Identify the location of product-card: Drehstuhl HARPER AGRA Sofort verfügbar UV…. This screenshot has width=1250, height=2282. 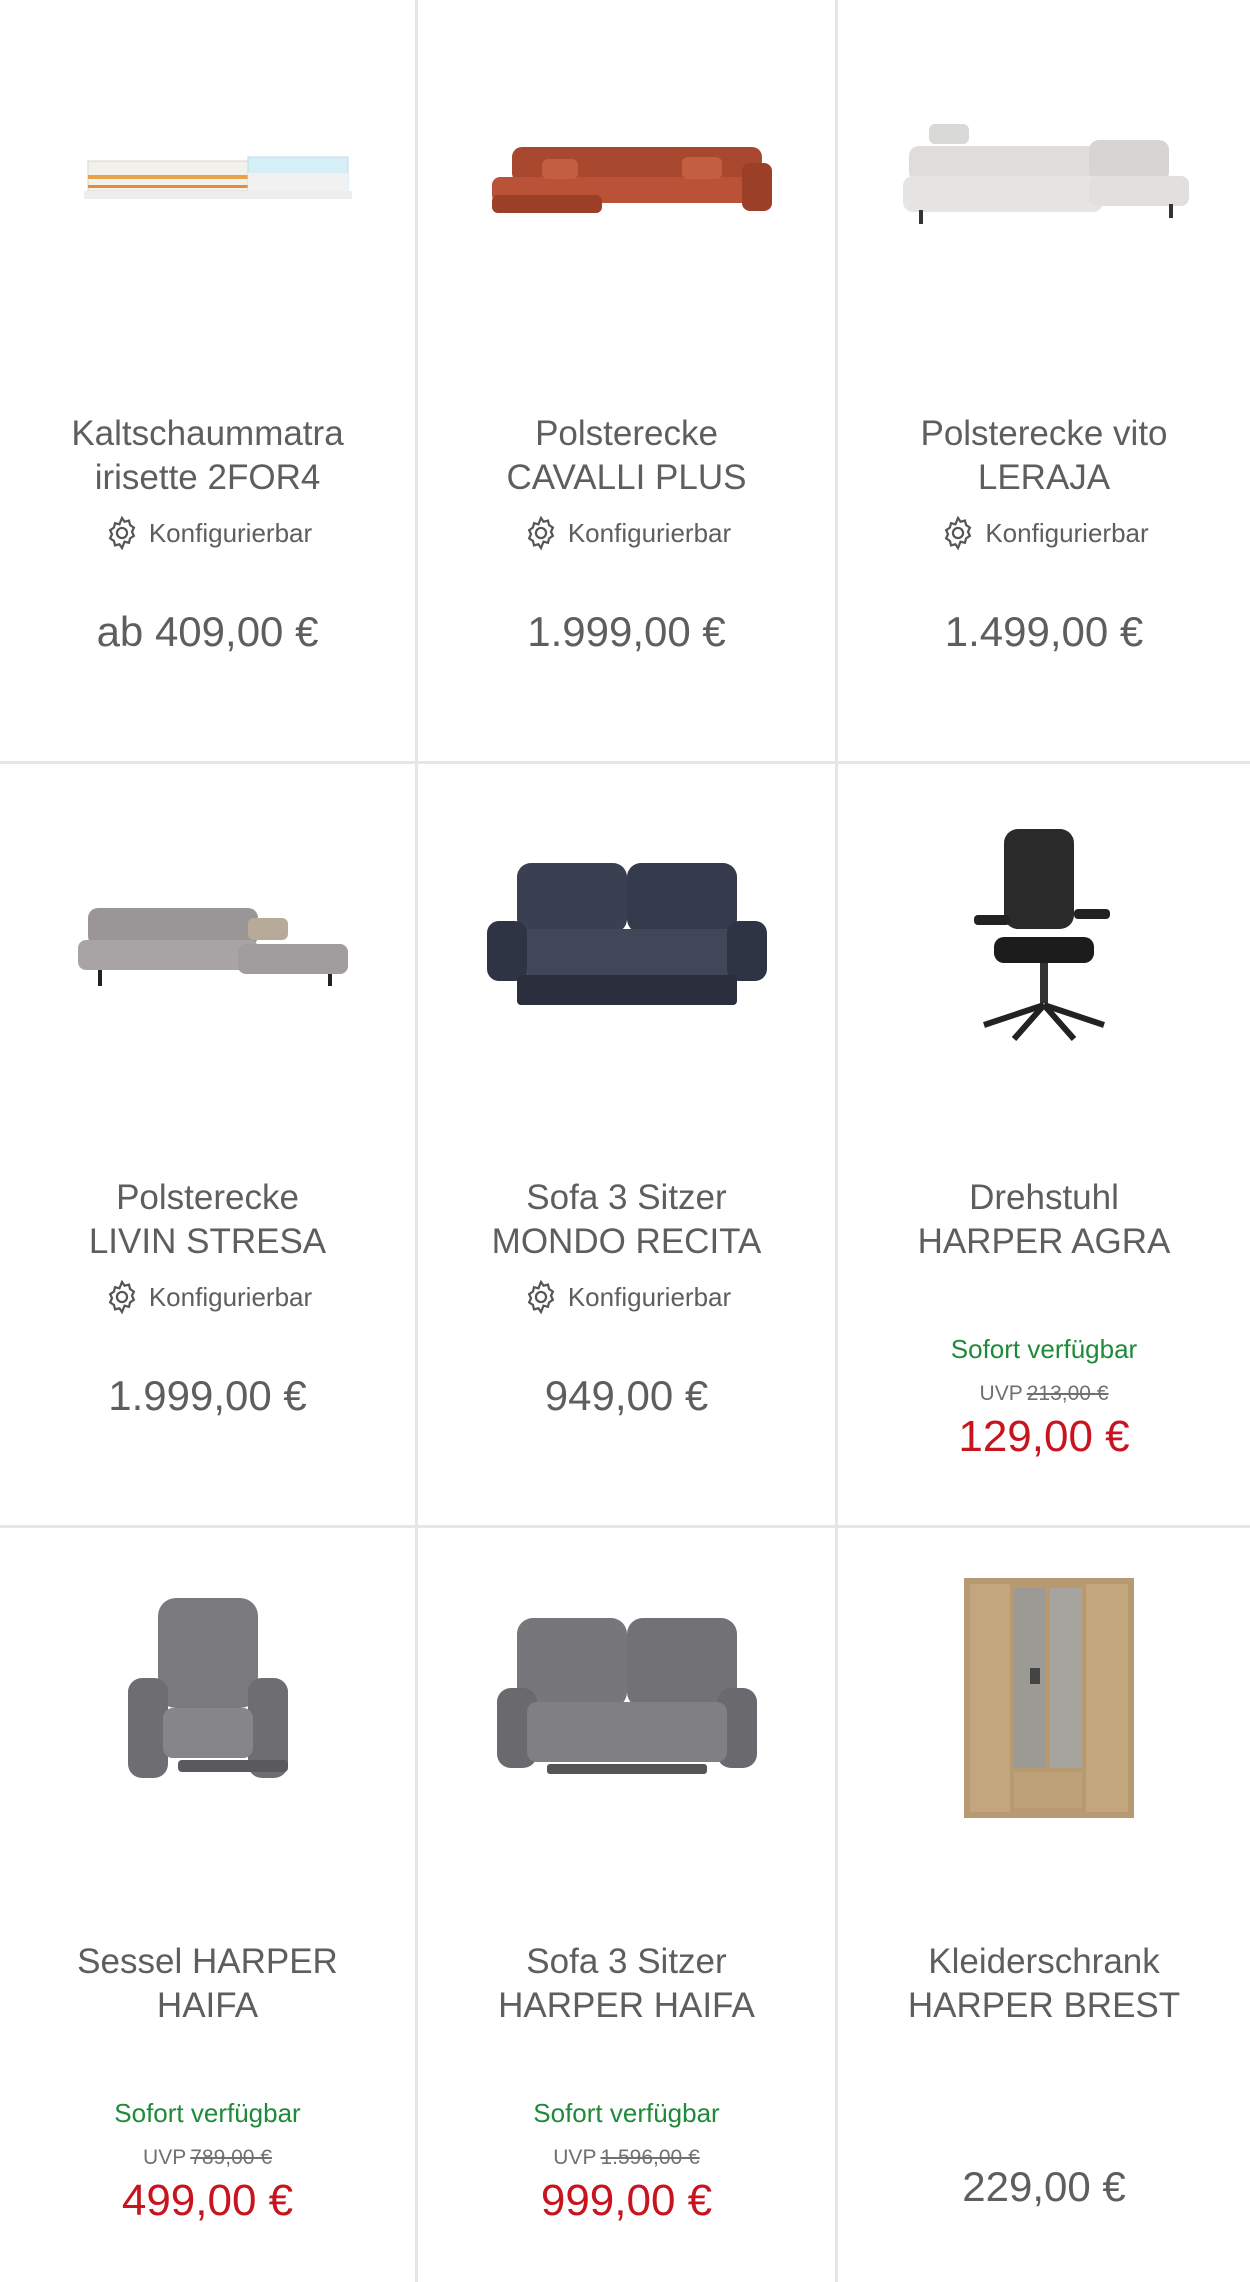
(1044, 1146).